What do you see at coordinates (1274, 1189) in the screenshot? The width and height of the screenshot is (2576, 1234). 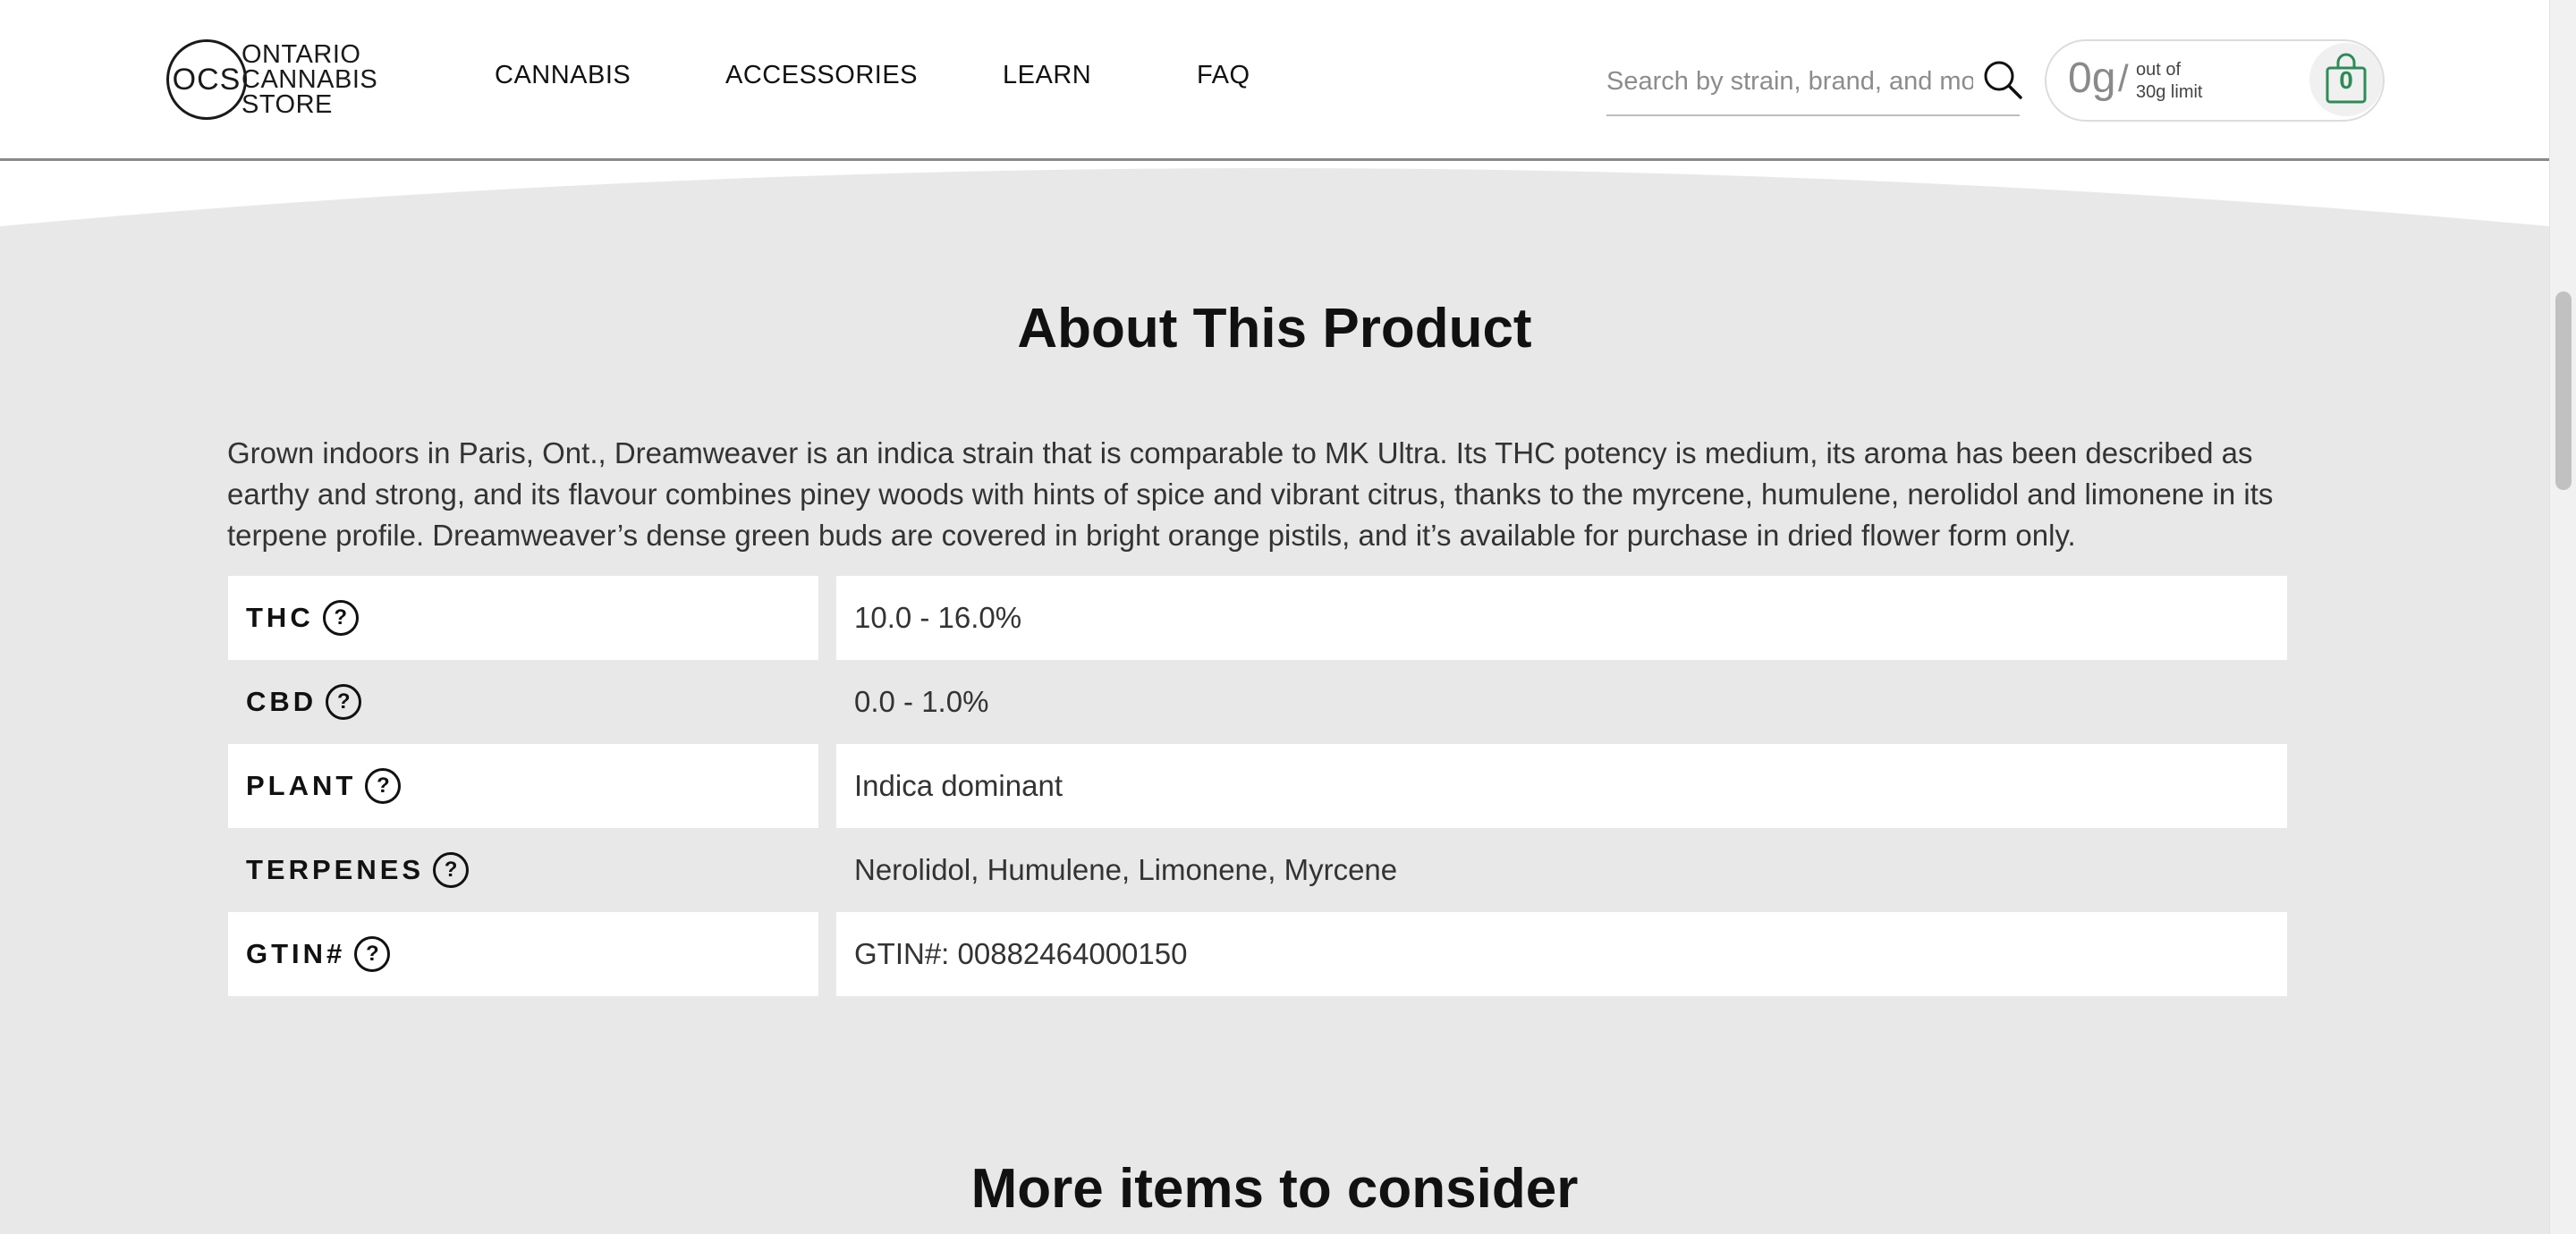 I see `more-items-title: More items to consider` at bounding box center [1274, 1189].